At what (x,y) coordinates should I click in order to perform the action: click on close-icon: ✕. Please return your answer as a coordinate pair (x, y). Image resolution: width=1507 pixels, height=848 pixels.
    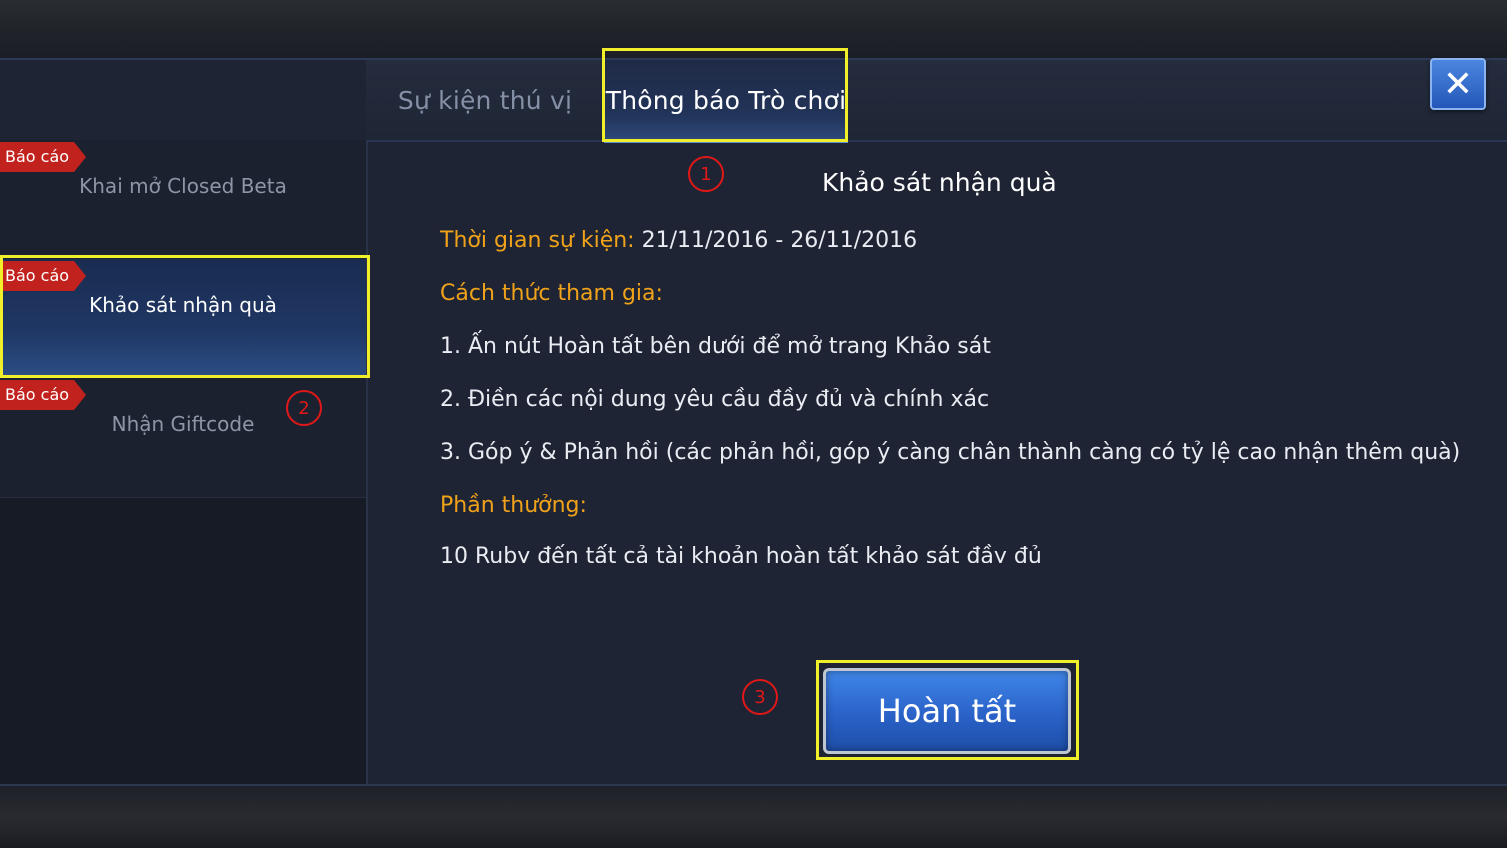
    Looking at the image, I should click on (1458, 84).